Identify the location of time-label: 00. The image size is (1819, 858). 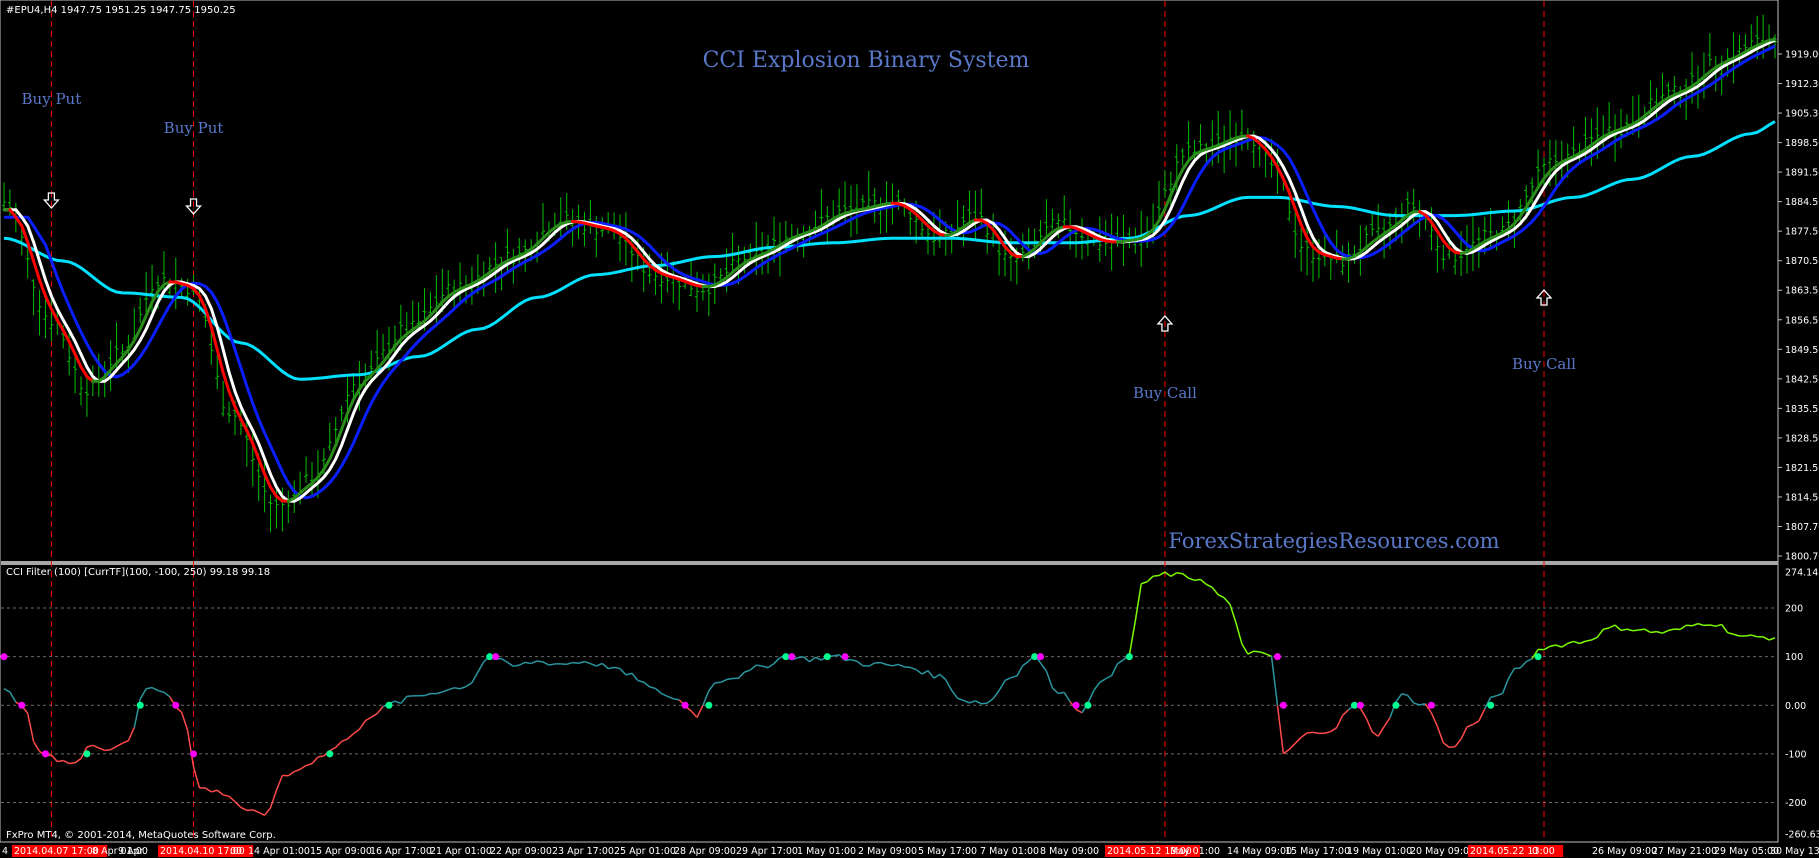
(236, 851).